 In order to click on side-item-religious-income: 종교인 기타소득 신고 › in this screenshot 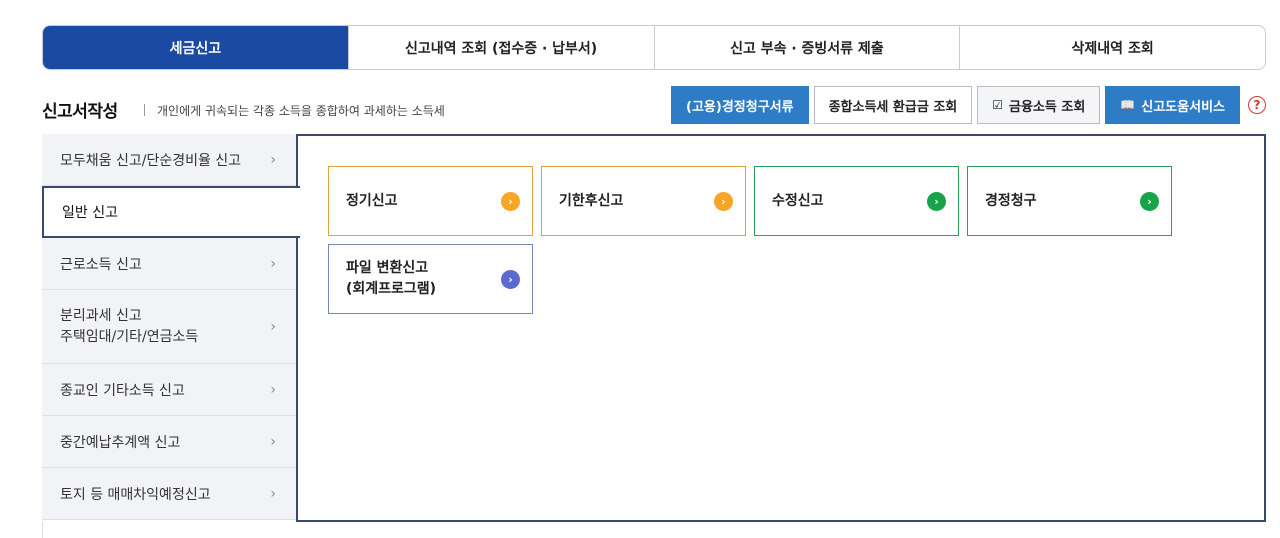, I will do `click(170, 390)`.